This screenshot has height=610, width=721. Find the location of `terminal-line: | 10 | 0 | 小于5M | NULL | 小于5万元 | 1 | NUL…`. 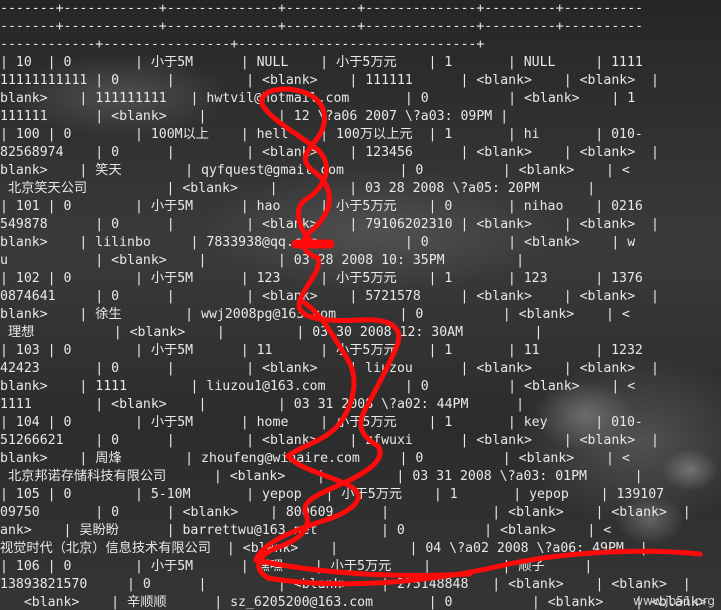

terminal-line: | 10 | 0 | 小于5M | NULL | 小于5万元 | 1 | NUL… is located at coordinates (321, 62).